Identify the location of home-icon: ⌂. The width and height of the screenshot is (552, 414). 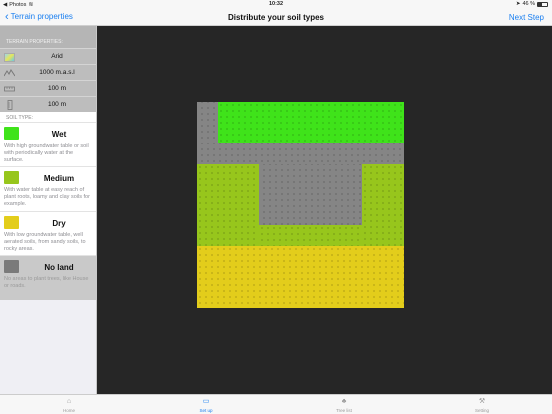
(69, 401).